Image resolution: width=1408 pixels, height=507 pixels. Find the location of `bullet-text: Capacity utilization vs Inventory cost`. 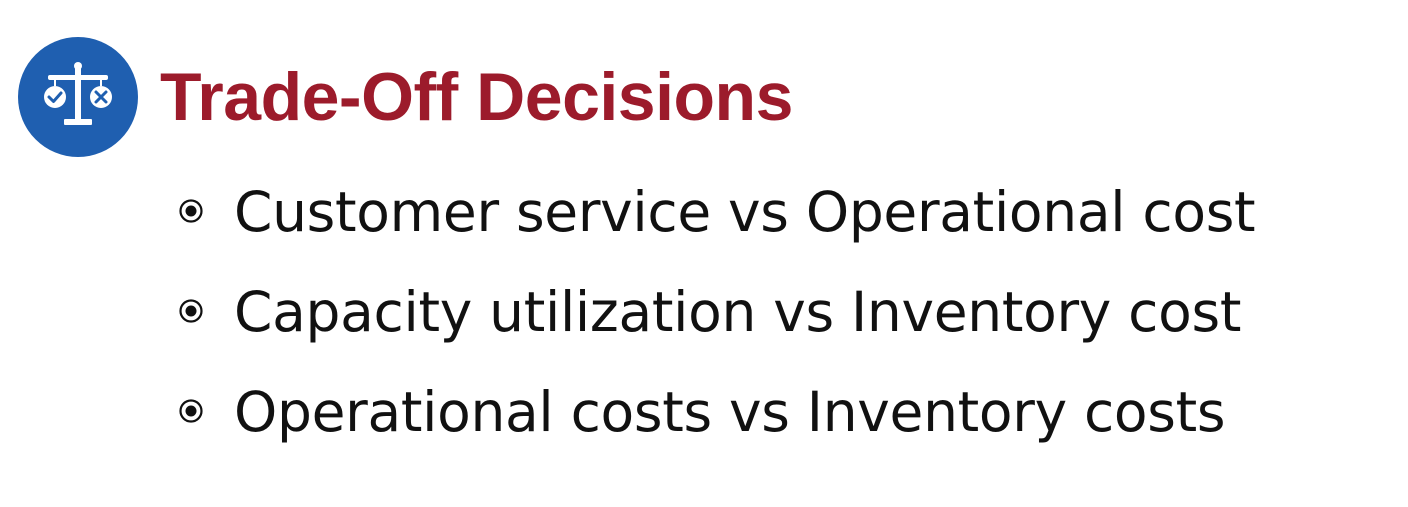

bullet-text: Capacity utilization vs Inventory cost is located at coordinates (738, 312).